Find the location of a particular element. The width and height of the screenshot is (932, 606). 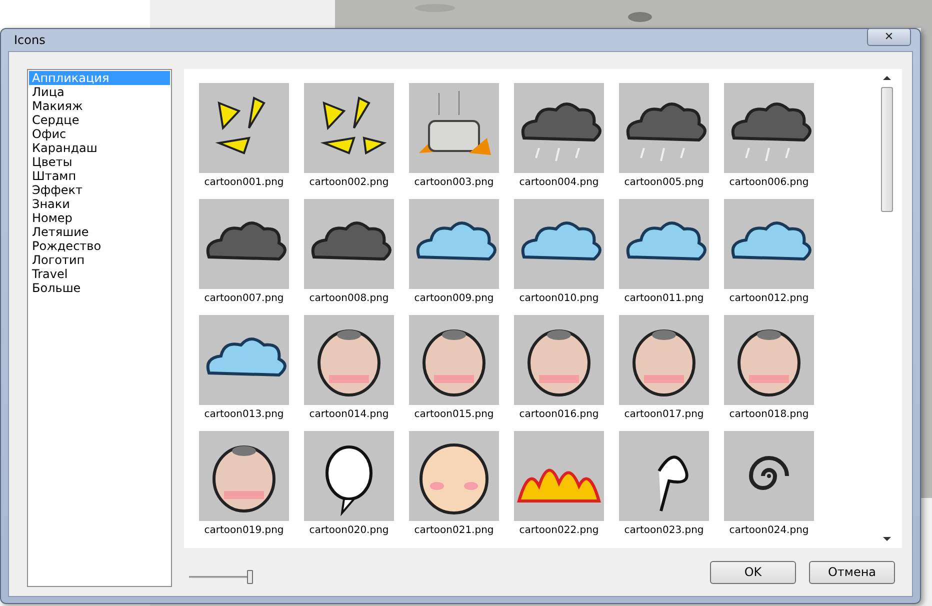

file-name: cartoon017.png is located at coordinates (664, 415).